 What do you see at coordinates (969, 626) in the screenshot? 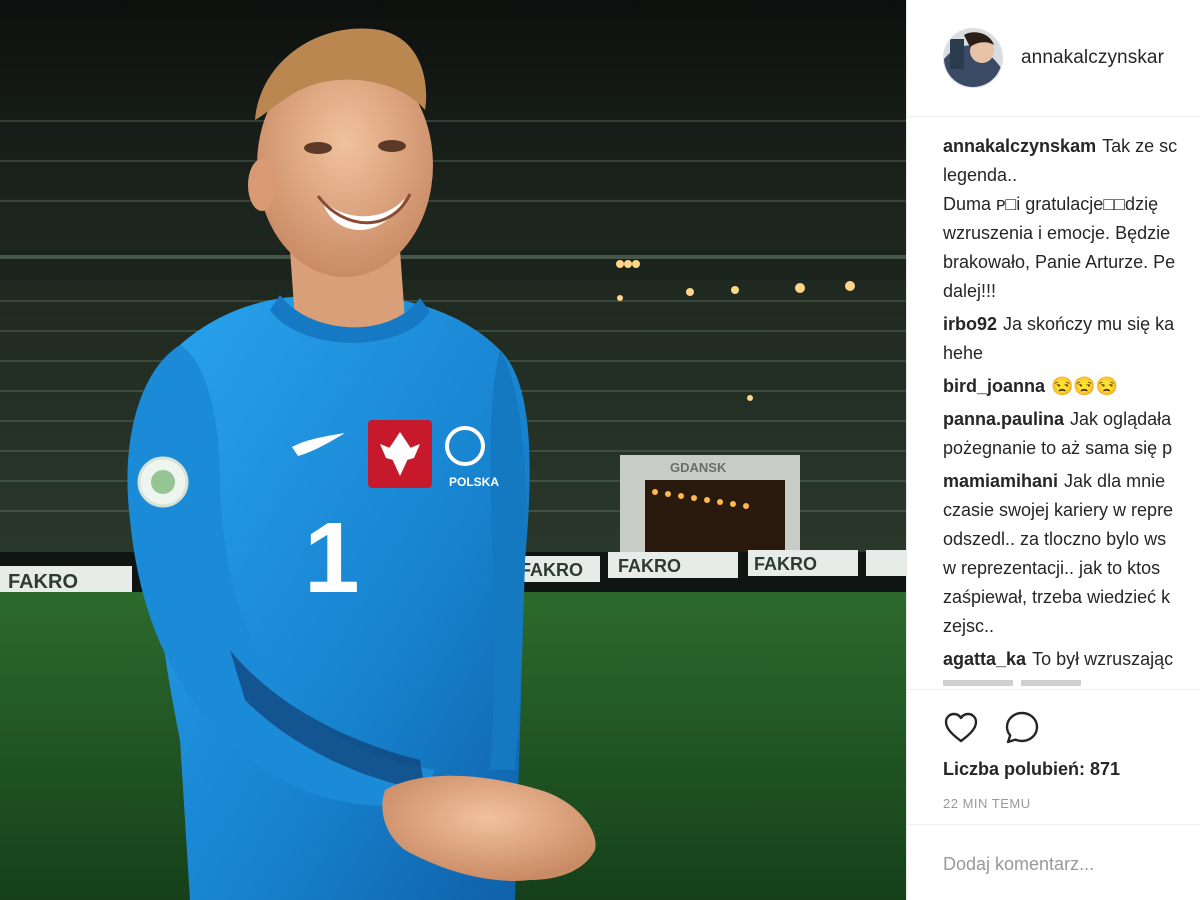
I see `comment-text: zejsc..` at bounding box center [969, 626].